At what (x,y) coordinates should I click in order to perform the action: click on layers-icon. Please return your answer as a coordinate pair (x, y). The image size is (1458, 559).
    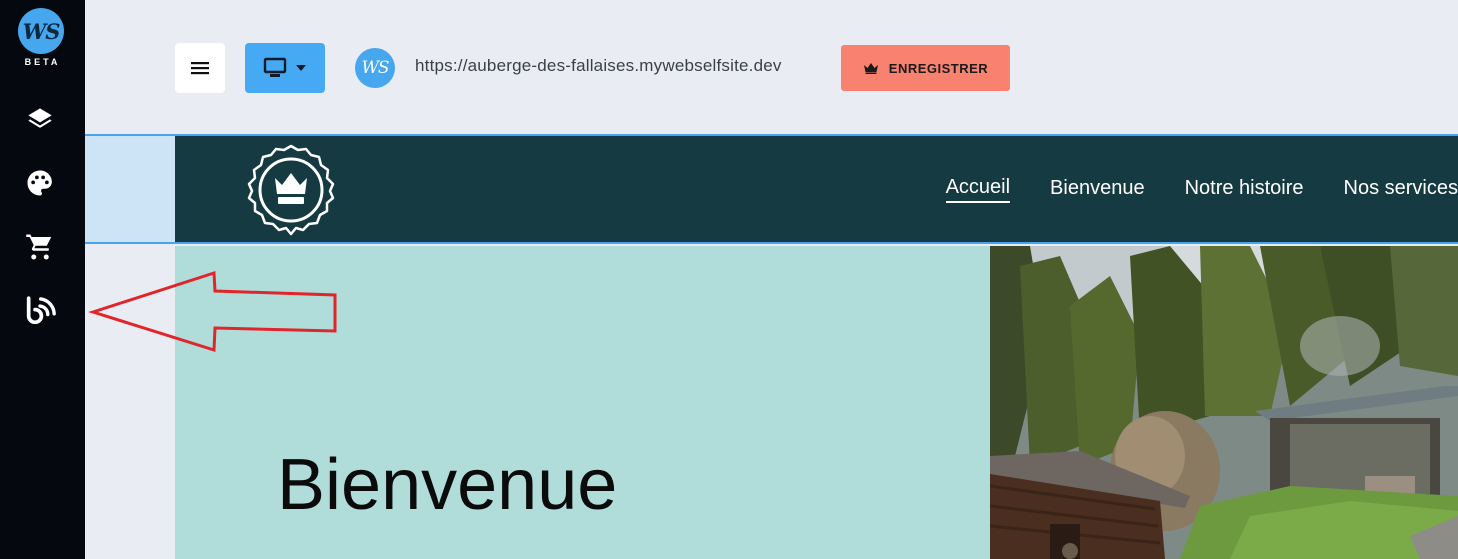
    Looking at the image, I should click on (40, 118).